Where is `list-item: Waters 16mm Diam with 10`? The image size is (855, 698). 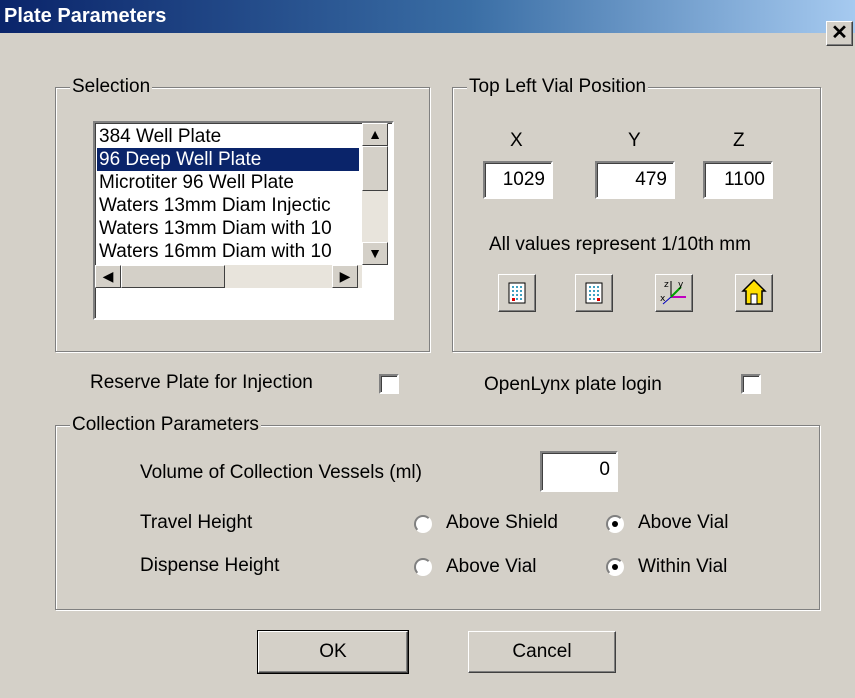 list-item: Waters 16mm Diam with 10 is located at coordinates (215, 251).